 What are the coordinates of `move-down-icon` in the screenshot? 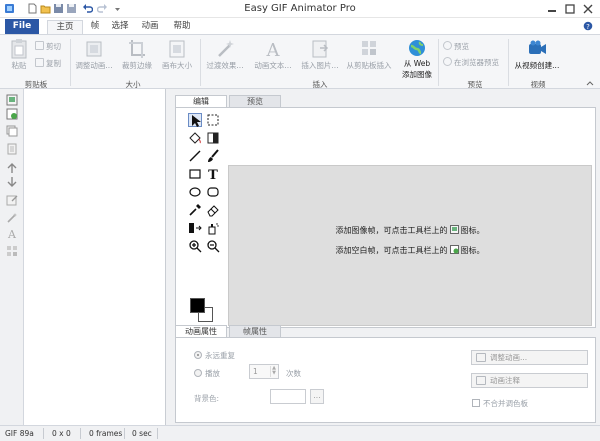 It's located at (12, 182).